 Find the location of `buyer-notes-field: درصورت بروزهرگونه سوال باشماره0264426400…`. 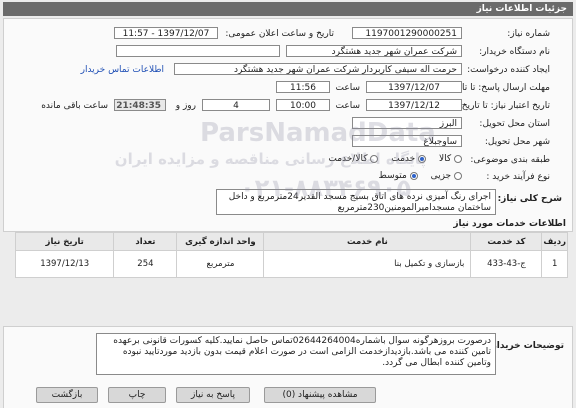

buyer-notes-field: درصورت بروزهرگونه سوال باشماره0264426400… is located at coordinates (296, 354).